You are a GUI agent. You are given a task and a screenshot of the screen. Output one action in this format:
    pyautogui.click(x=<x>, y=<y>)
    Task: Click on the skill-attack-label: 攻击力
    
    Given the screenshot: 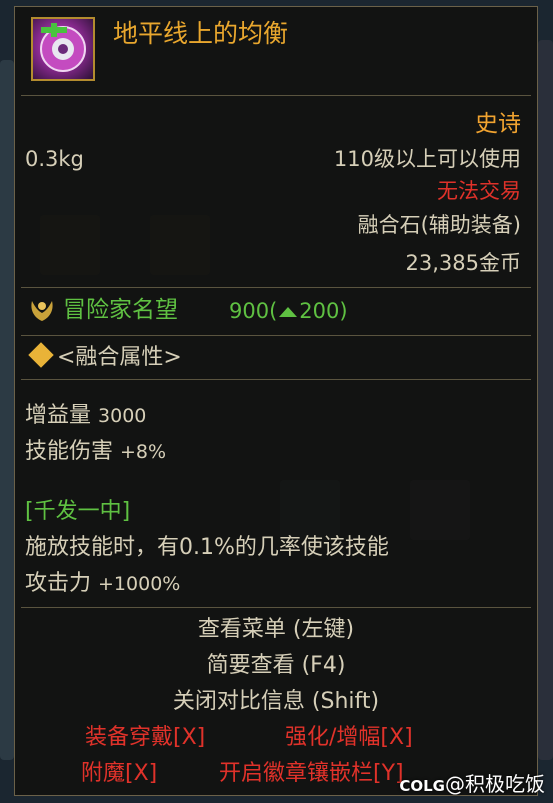 What is the action you would take?
    pyautogui.click(x=58, y=583)
    